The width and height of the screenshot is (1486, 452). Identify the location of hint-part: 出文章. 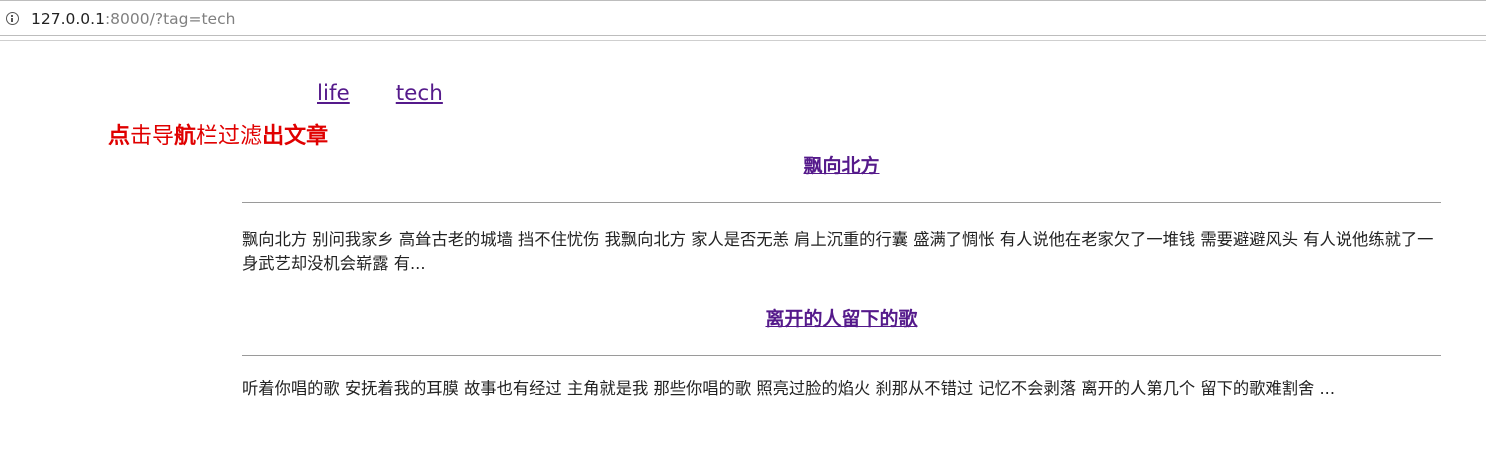
(295, 136).